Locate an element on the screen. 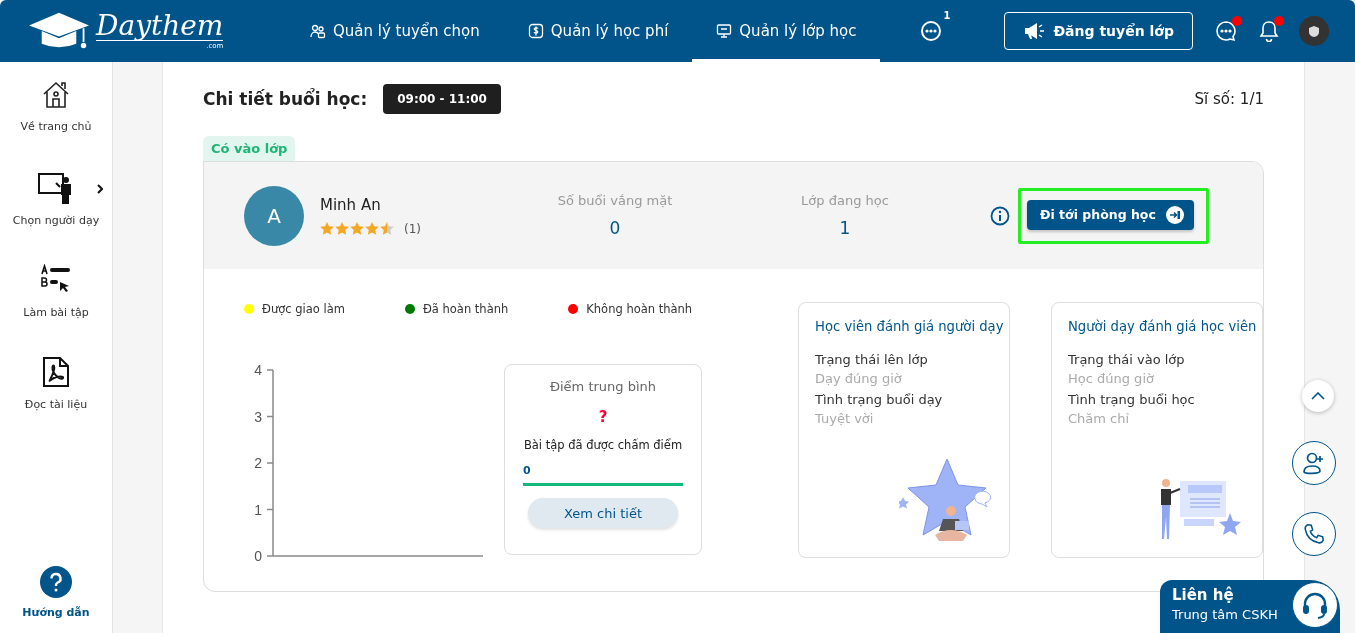  time-badge: 09:00 - 11:00 is located at coordinates (442, 99).